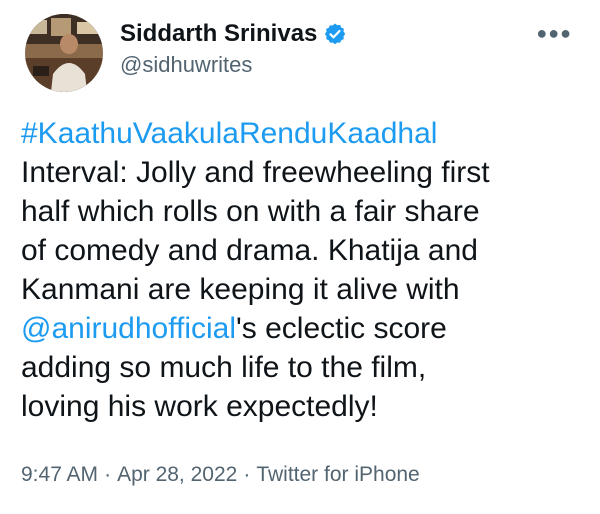 This screenshot has height=514, width=600. I want to click on tweet-line-rest: 's eclectic score, so click(341, 328).